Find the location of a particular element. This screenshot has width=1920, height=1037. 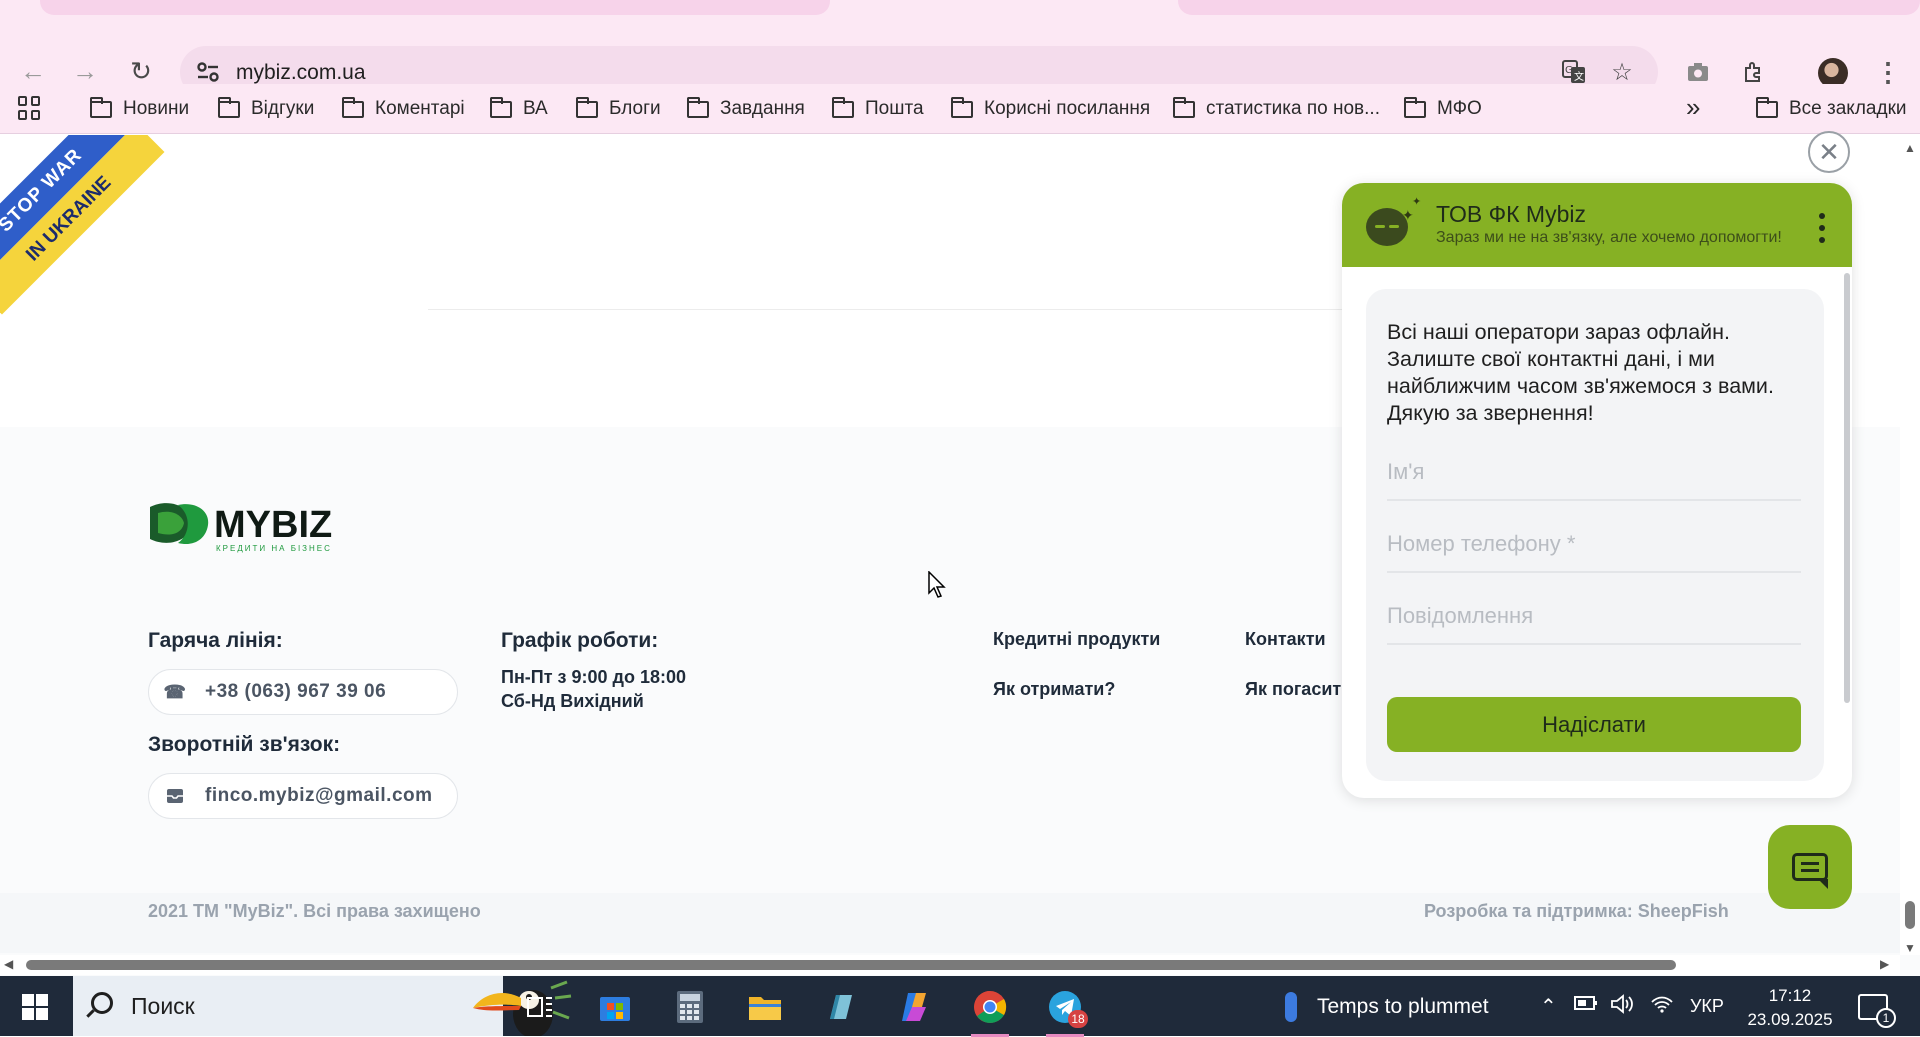

windows-start-icon is located at coordinates (35, 1007).